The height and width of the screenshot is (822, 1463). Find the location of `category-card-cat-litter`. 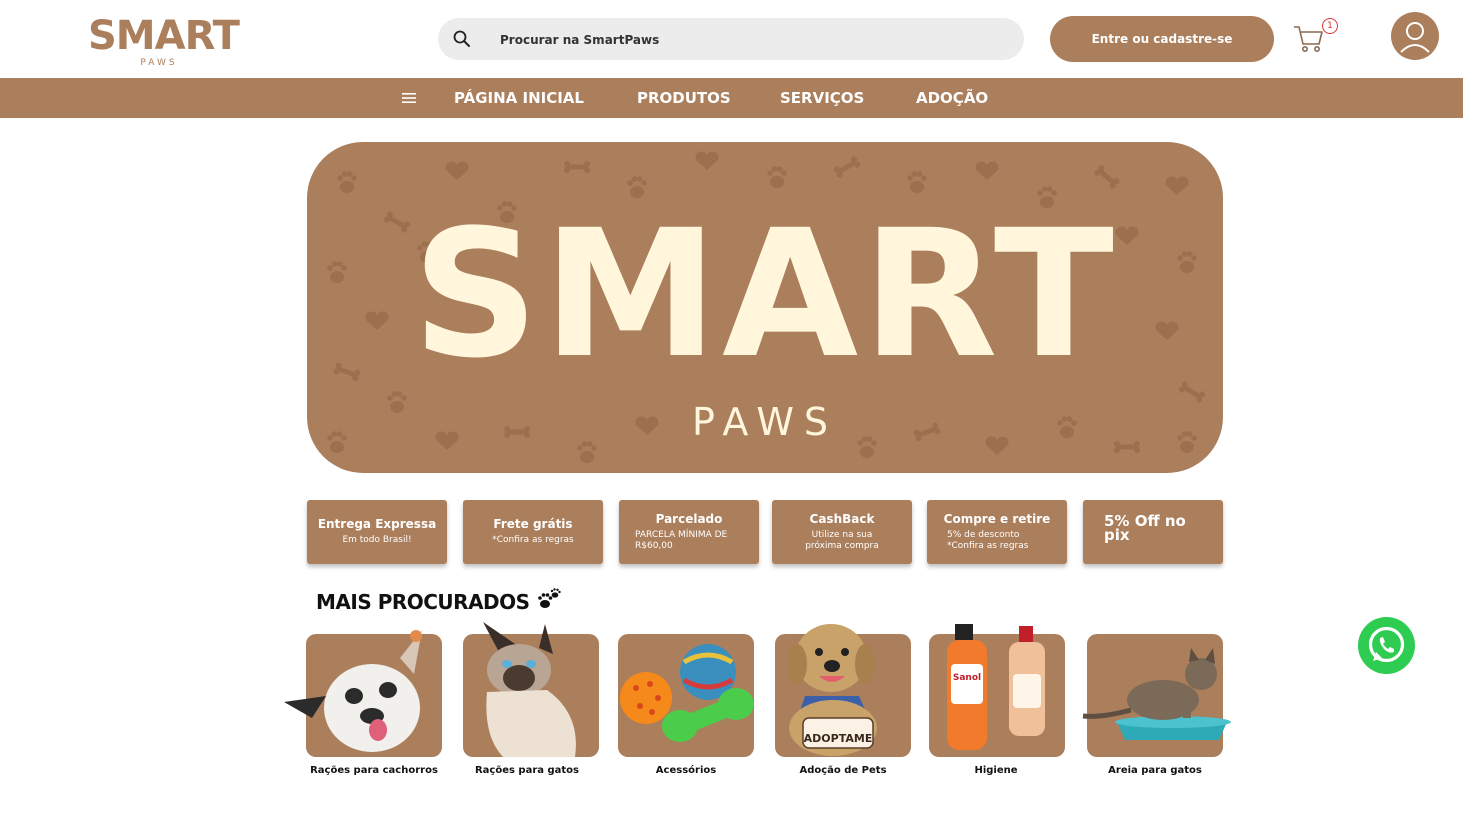

category-card-cat-litter is located at coordinates (1156, 695).